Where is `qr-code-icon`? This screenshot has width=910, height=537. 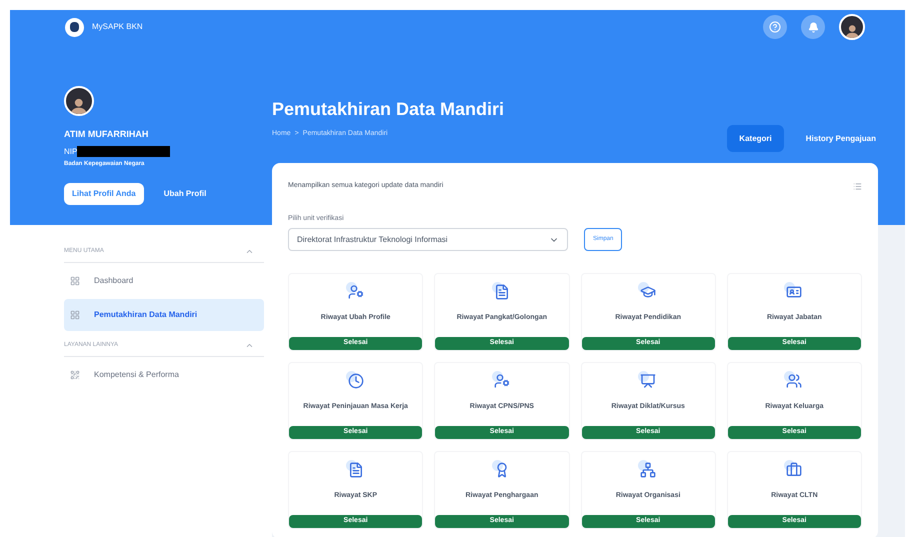
qr-code-icon is located at coordinates (75, 375).